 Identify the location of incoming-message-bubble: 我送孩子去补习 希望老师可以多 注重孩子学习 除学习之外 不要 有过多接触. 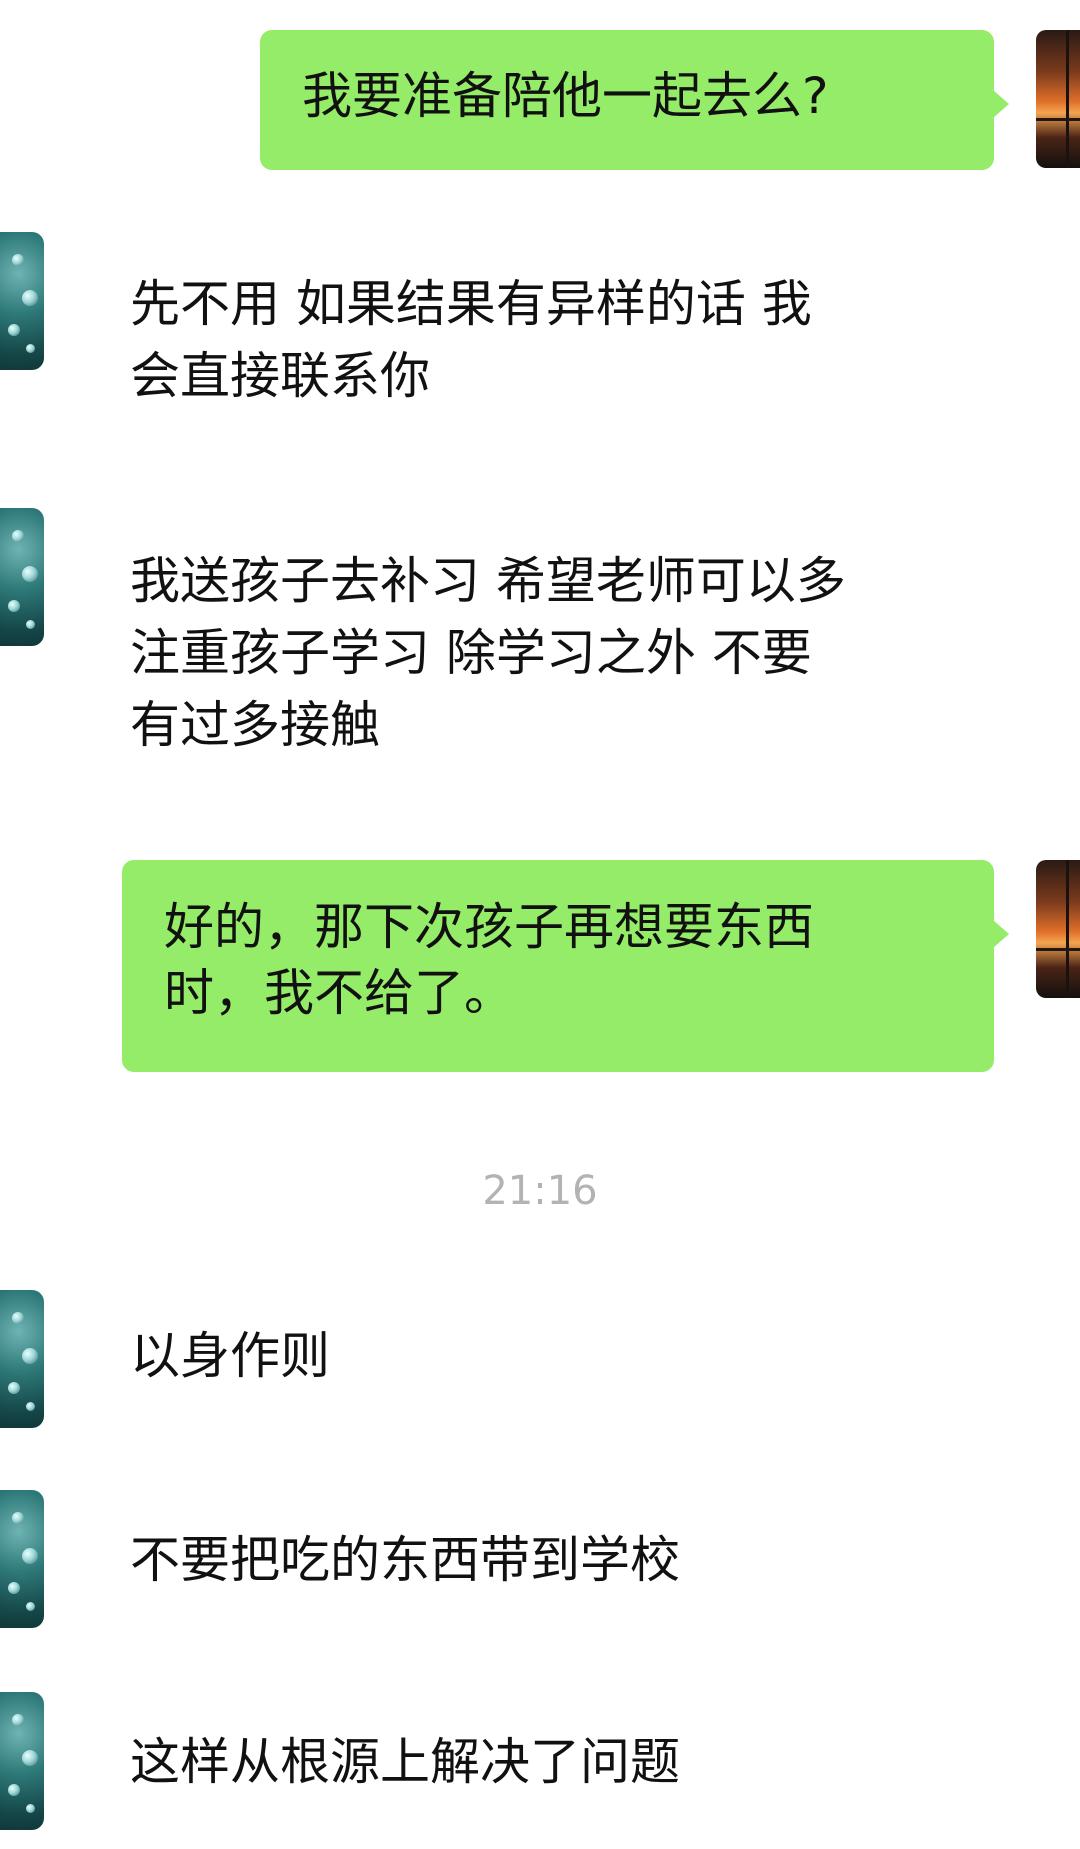
(558, 653).